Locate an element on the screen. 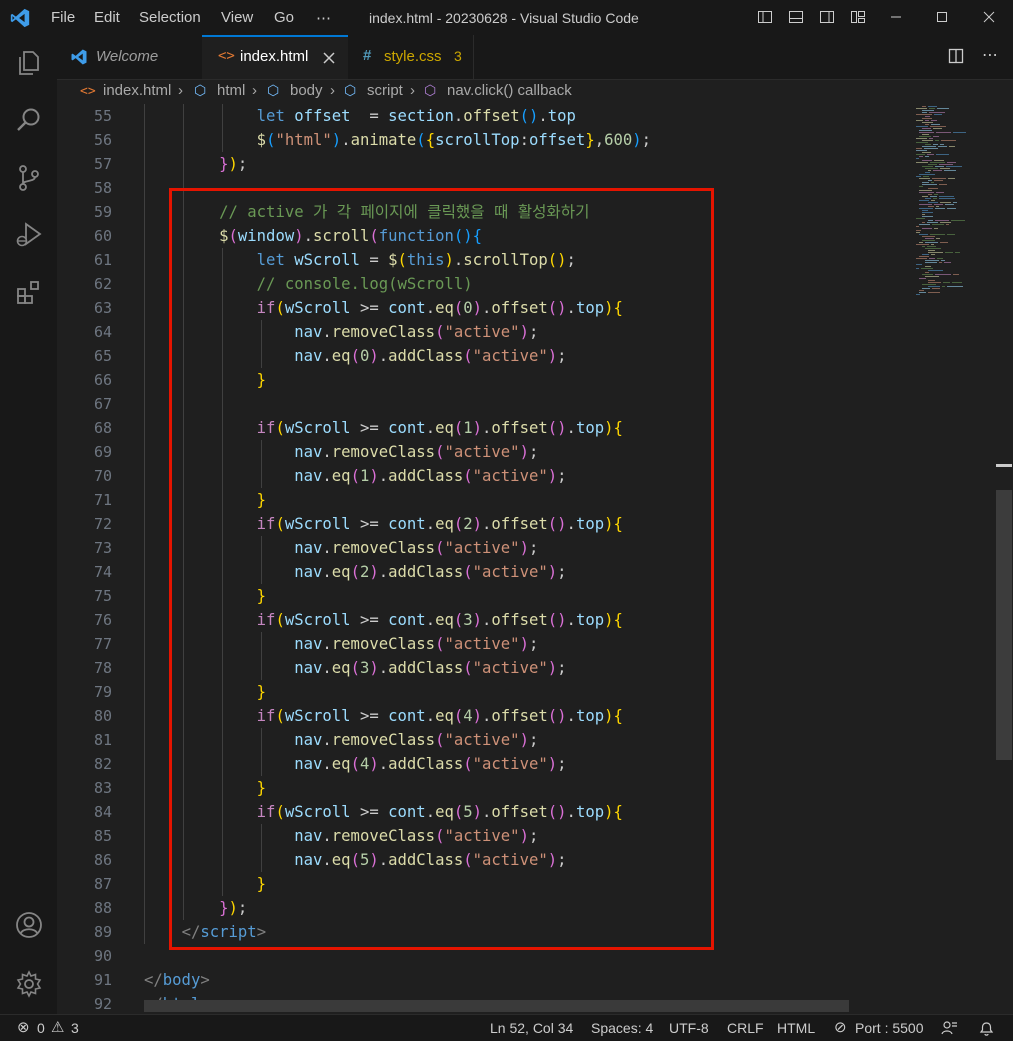 This screenshot has height=1041, width=1013. code-token: ) is located at coordinates (336, 140).